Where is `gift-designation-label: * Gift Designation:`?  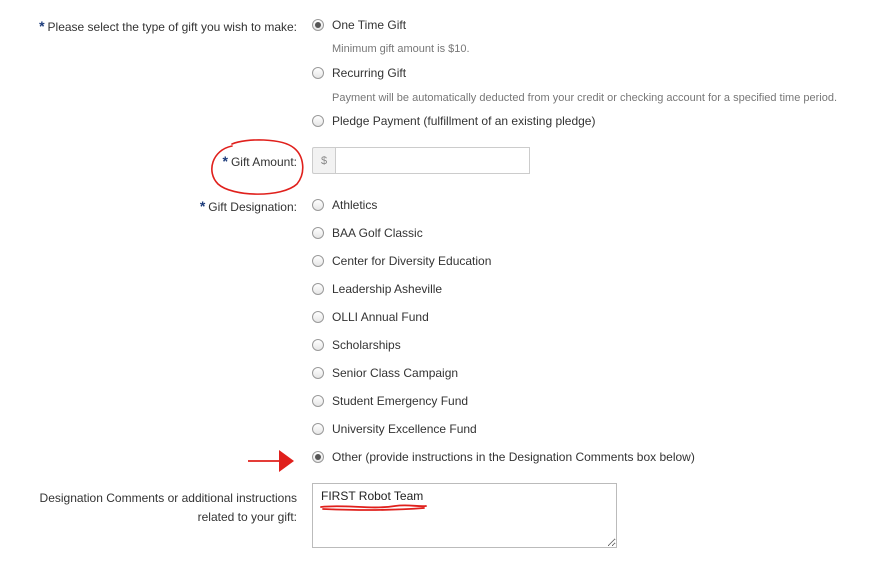 gift-designation-label: * Gift Designation: is located at coordinates (248, 206).